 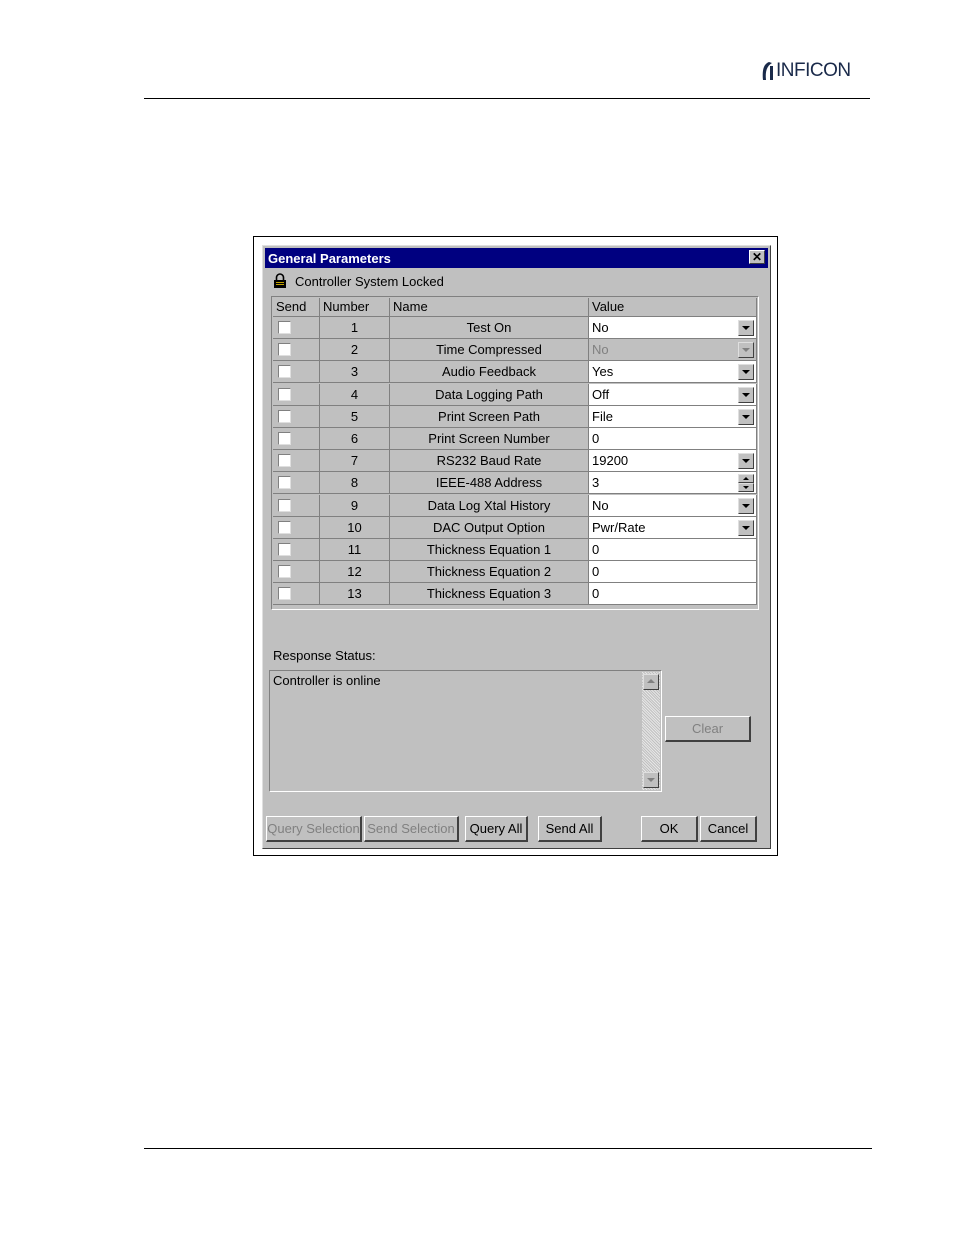 What do you see at coordinates (507, 98) in the screenshot?
I see `header-rule` at bounding box center [507, 98].